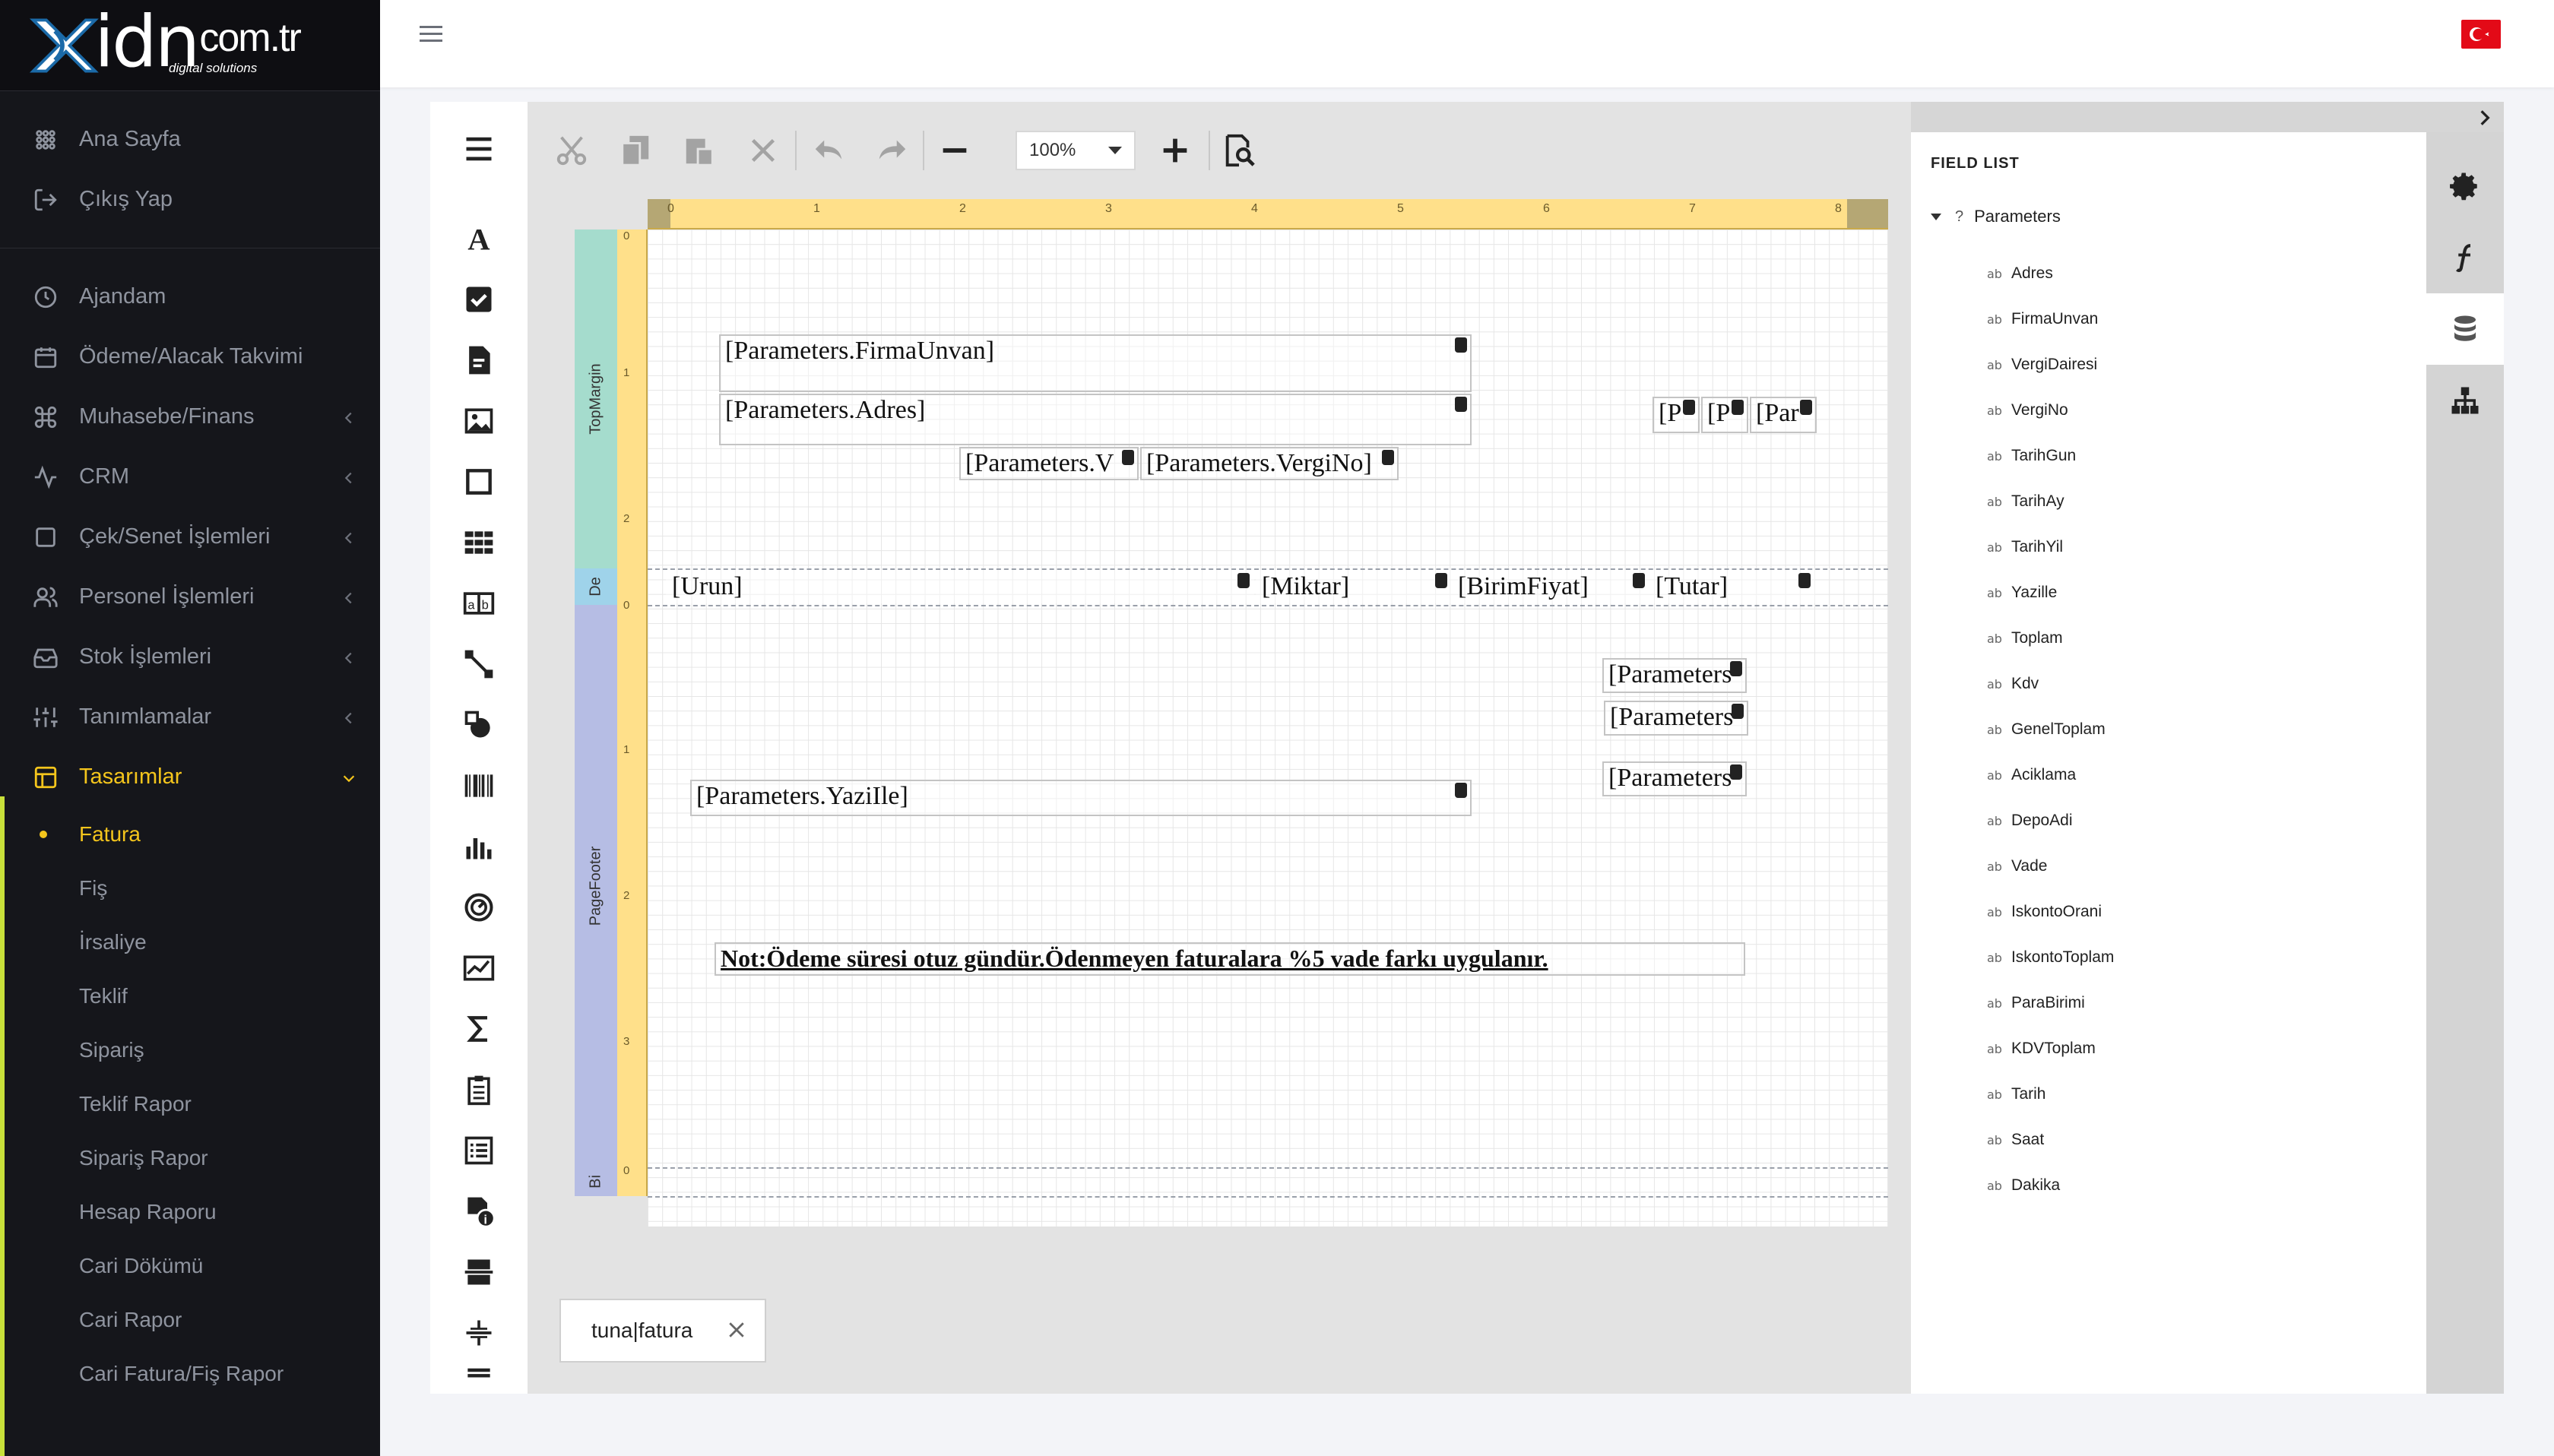 The image size is (2554, 1456). I want to click on zoom-select: 100%, so click(1076, 151).